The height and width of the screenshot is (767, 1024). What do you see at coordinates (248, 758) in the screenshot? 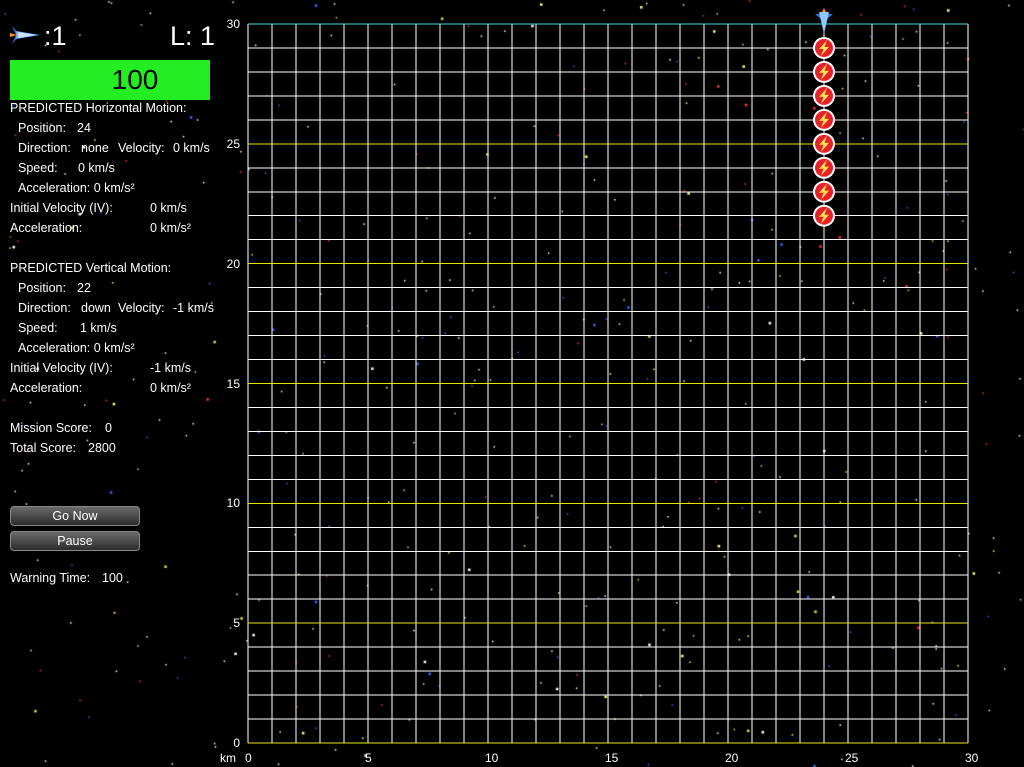
I see `x-tick-label: 0` at bounding box center [248, 758].